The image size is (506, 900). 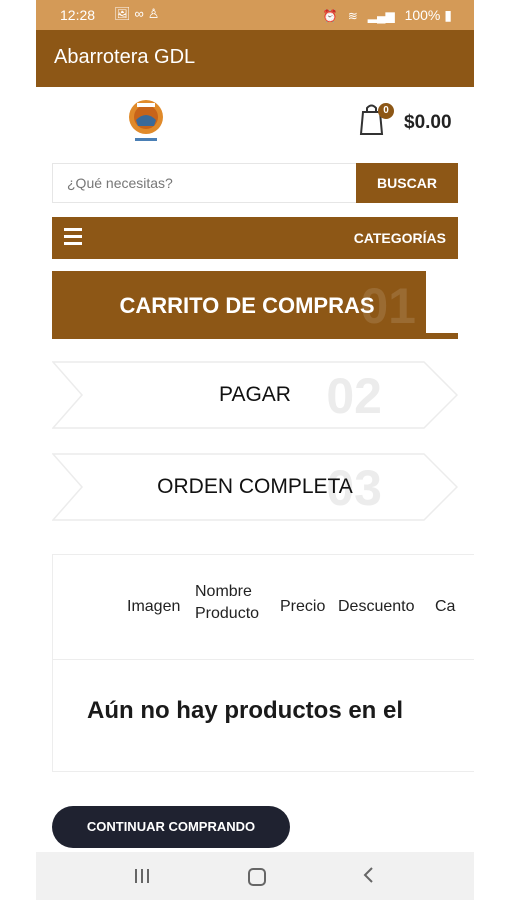 I want to click on status-time: 12:28, so click(x=78, y=15).